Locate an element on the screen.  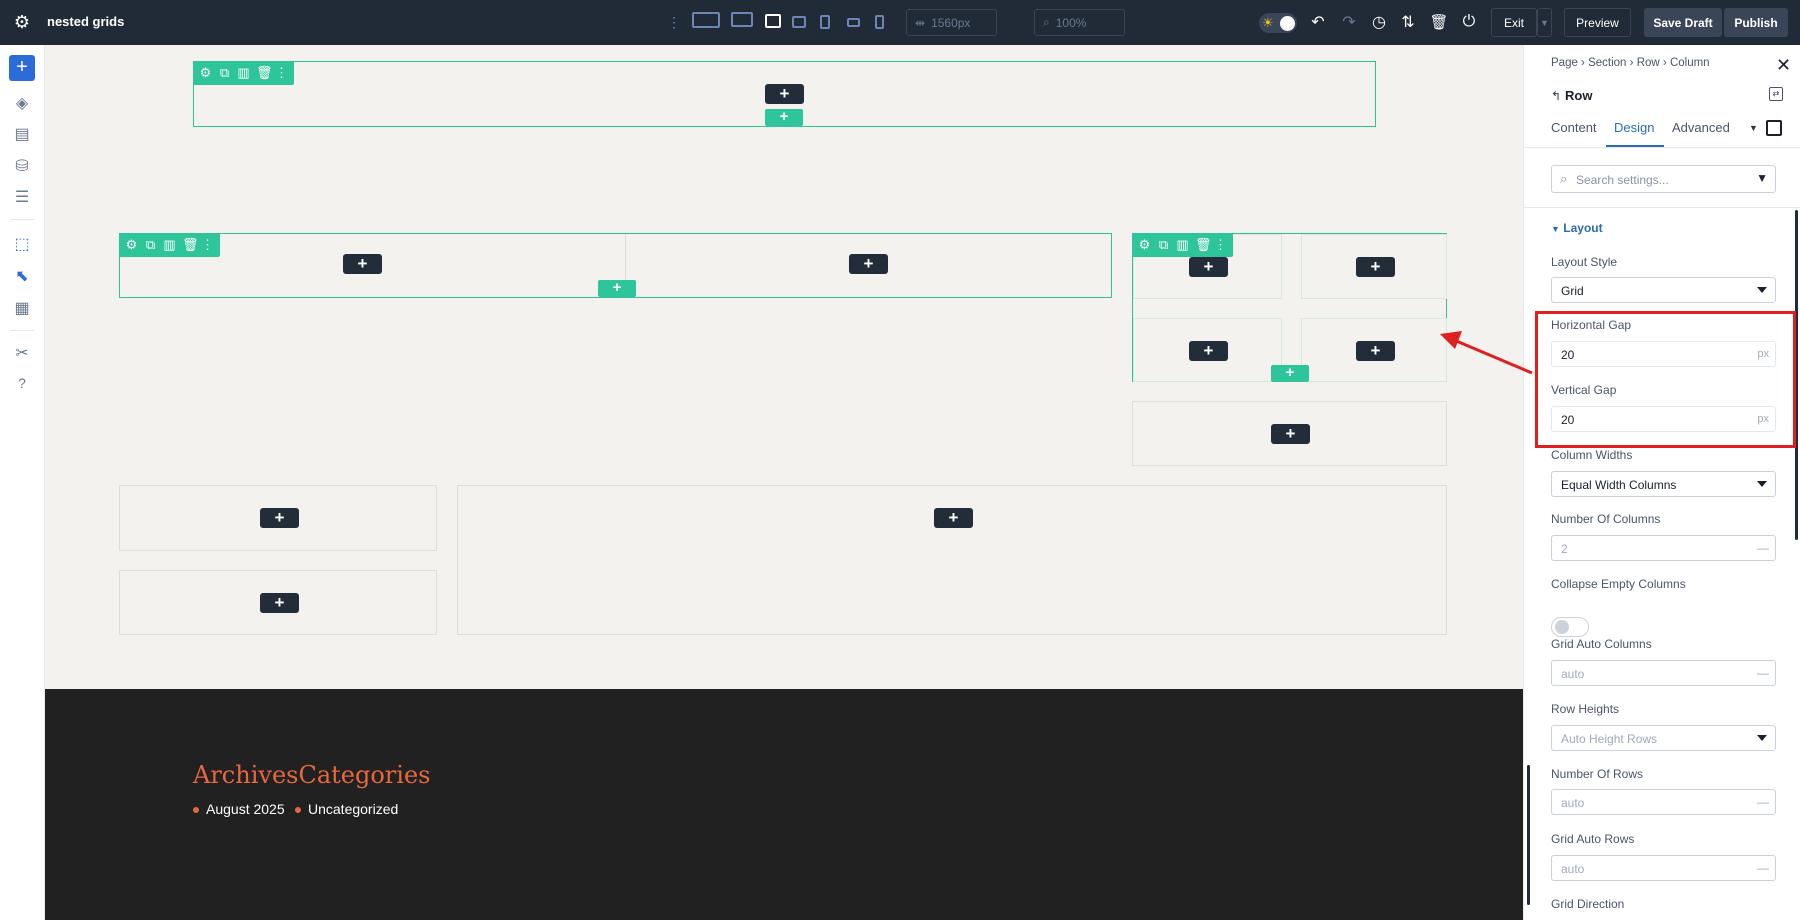
breadcrumb-page: Page is located at coordinates (1564, 63).